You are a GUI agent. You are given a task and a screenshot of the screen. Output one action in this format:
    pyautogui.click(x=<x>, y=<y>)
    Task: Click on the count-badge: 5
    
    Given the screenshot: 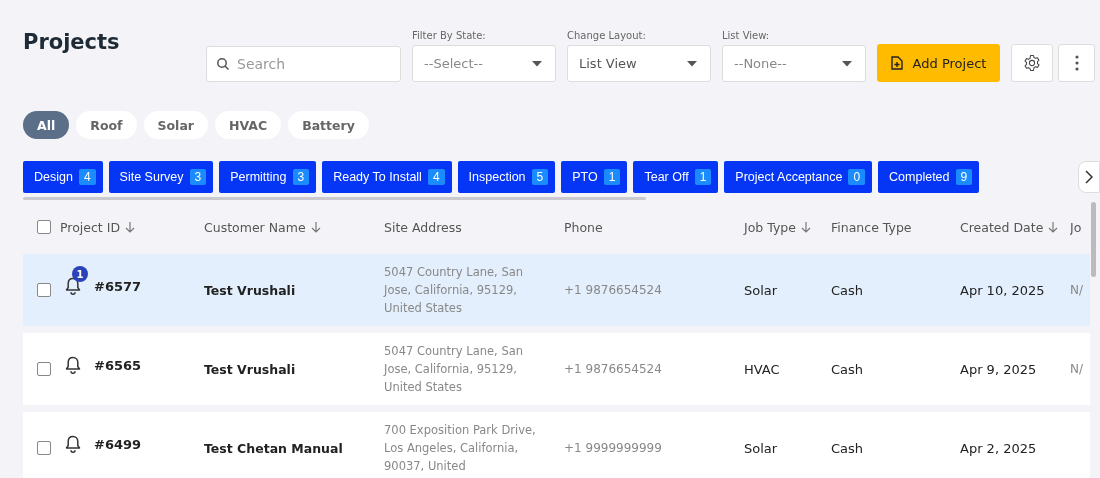 What is the action you would take?
    pyautogui.click(x=540, y=177)
    